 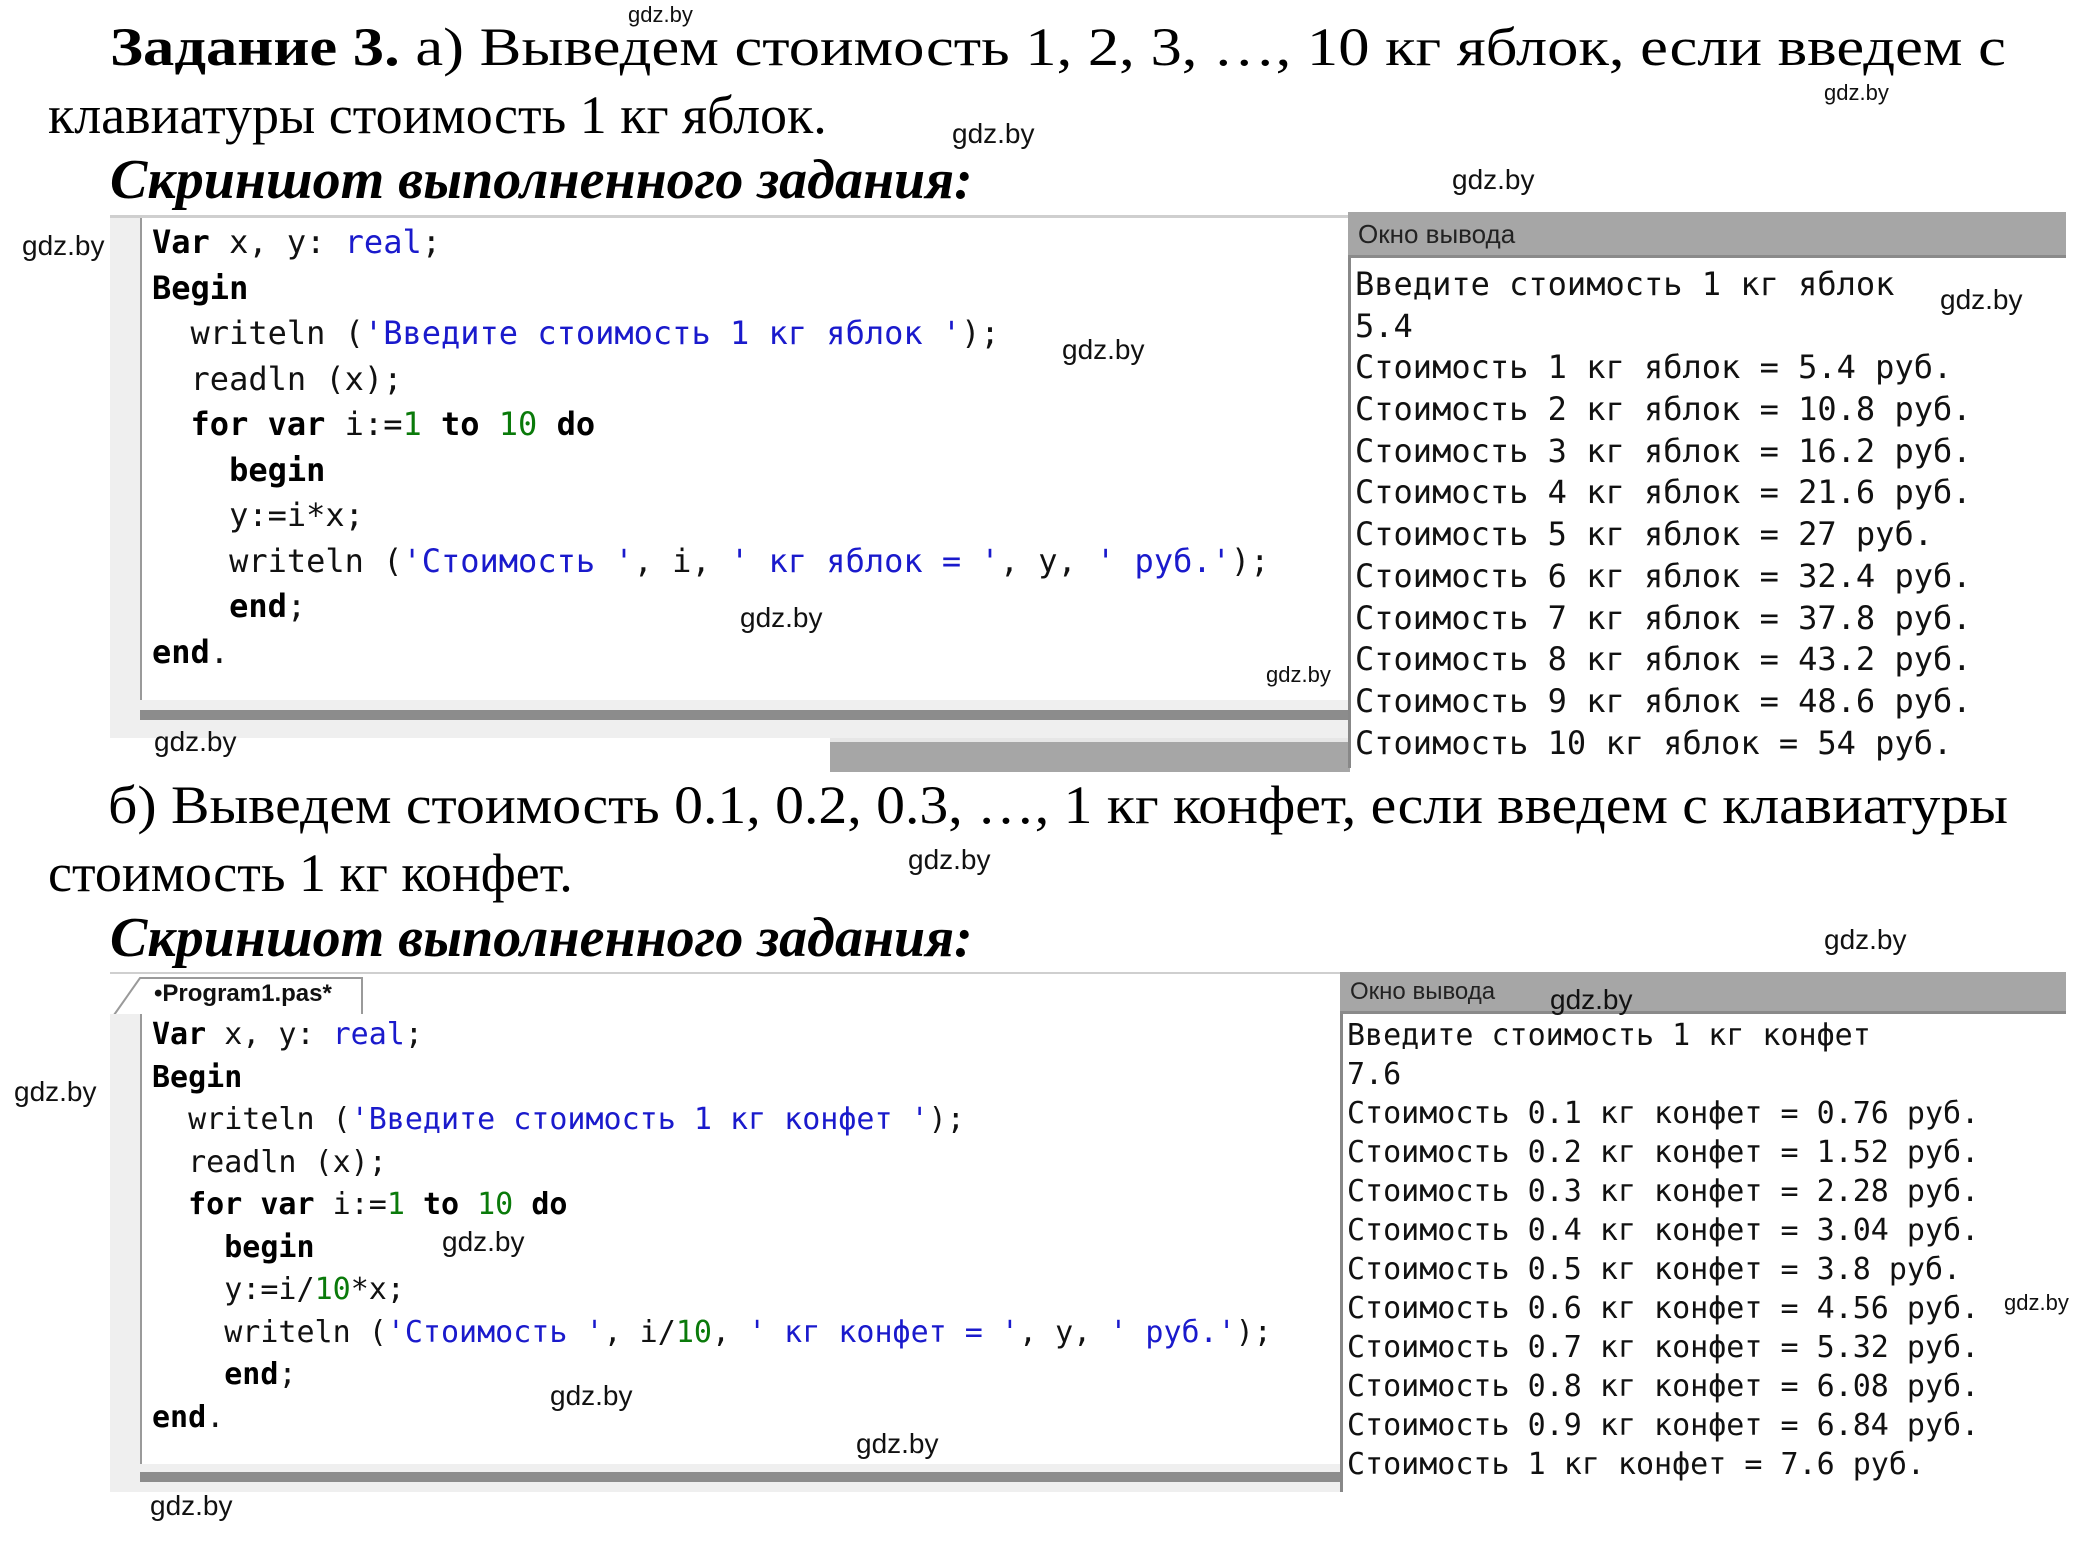 I want to click on task-b-line2: стоимость 1 кг конфет., so click(x=310, y=873).